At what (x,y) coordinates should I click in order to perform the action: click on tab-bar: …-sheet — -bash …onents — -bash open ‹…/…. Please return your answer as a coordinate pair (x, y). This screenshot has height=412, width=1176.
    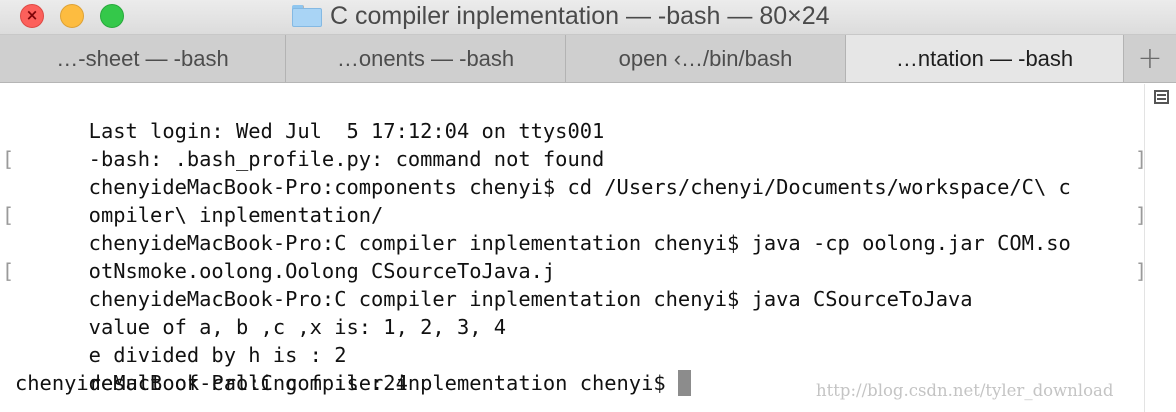
    Looking at the image, I should click on (588, 59).